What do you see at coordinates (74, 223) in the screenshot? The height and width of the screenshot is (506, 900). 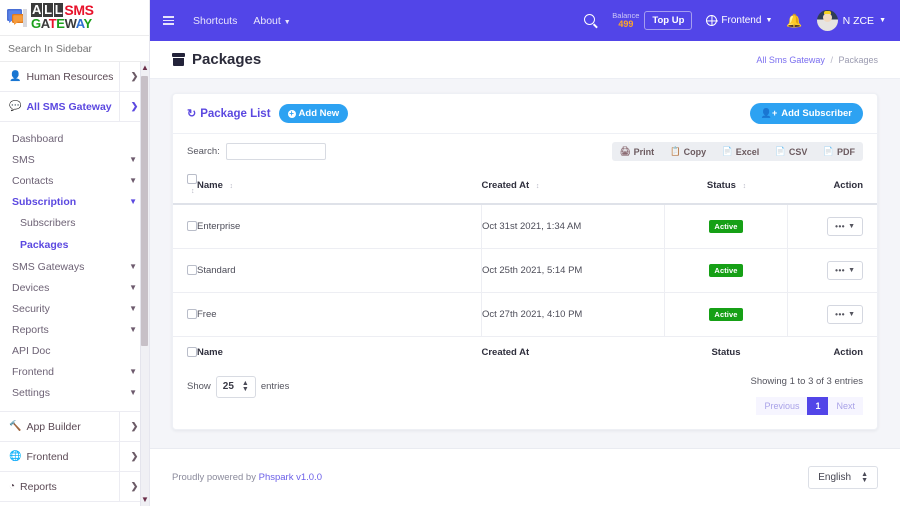 I see `sidebar-subitem-subscribers: Subscribers` at bounding box center [74, 223].